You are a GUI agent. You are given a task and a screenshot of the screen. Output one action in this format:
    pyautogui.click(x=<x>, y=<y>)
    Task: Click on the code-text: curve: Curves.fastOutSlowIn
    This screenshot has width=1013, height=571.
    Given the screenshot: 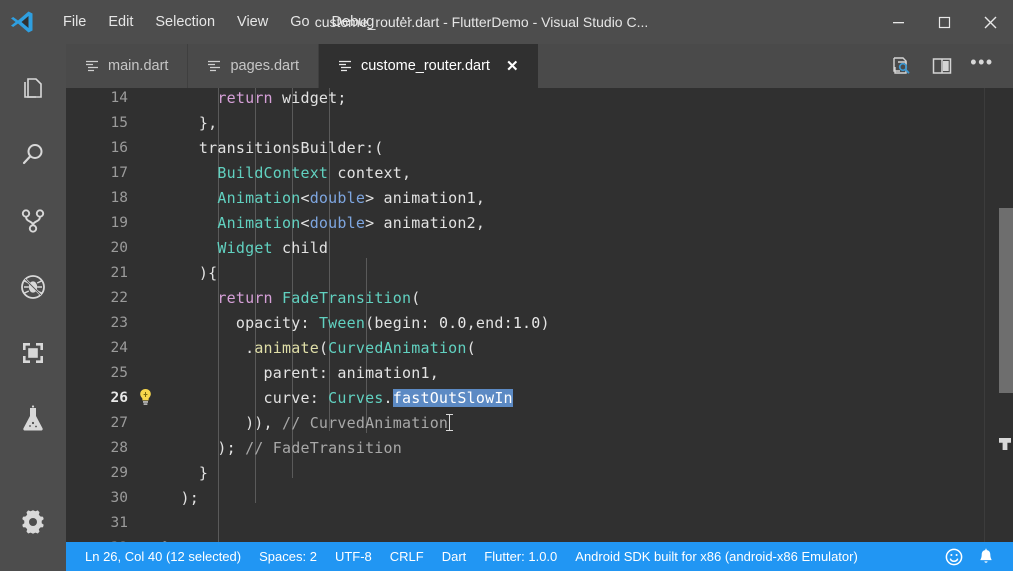 What is the action you would take?
    pyautogui.click(x=337, y=397)
    